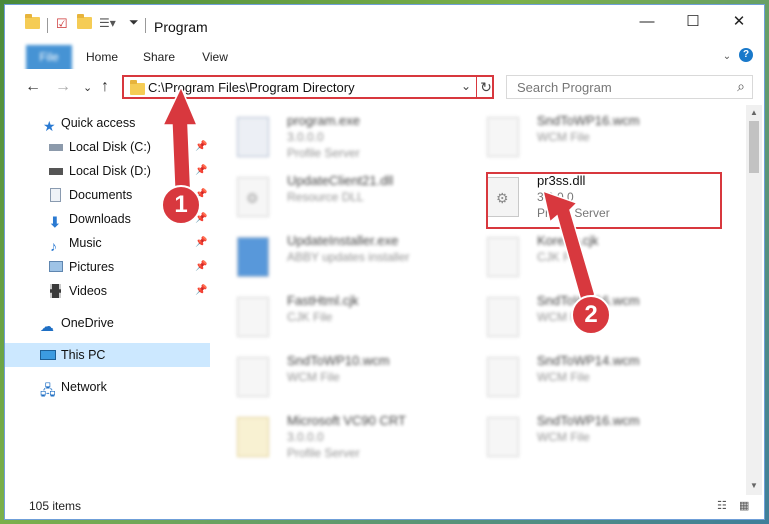 Image resolution: width=769 pixels, height=524 pixels. What do you see at coordinates (180, 141) in the screenshot?
I see `arrow-to-address-bar` at bounding box center [180, 141].